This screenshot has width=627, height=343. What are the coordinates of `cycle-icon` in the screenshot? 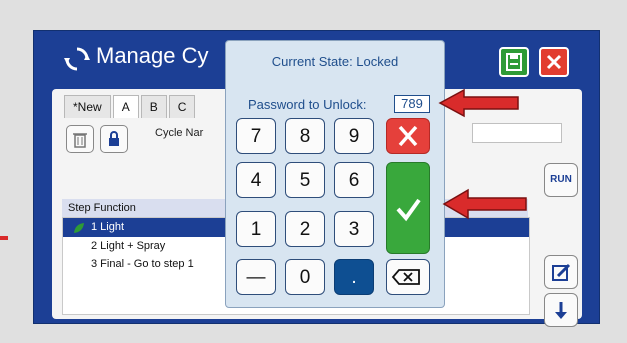 It's located at (77, 59).